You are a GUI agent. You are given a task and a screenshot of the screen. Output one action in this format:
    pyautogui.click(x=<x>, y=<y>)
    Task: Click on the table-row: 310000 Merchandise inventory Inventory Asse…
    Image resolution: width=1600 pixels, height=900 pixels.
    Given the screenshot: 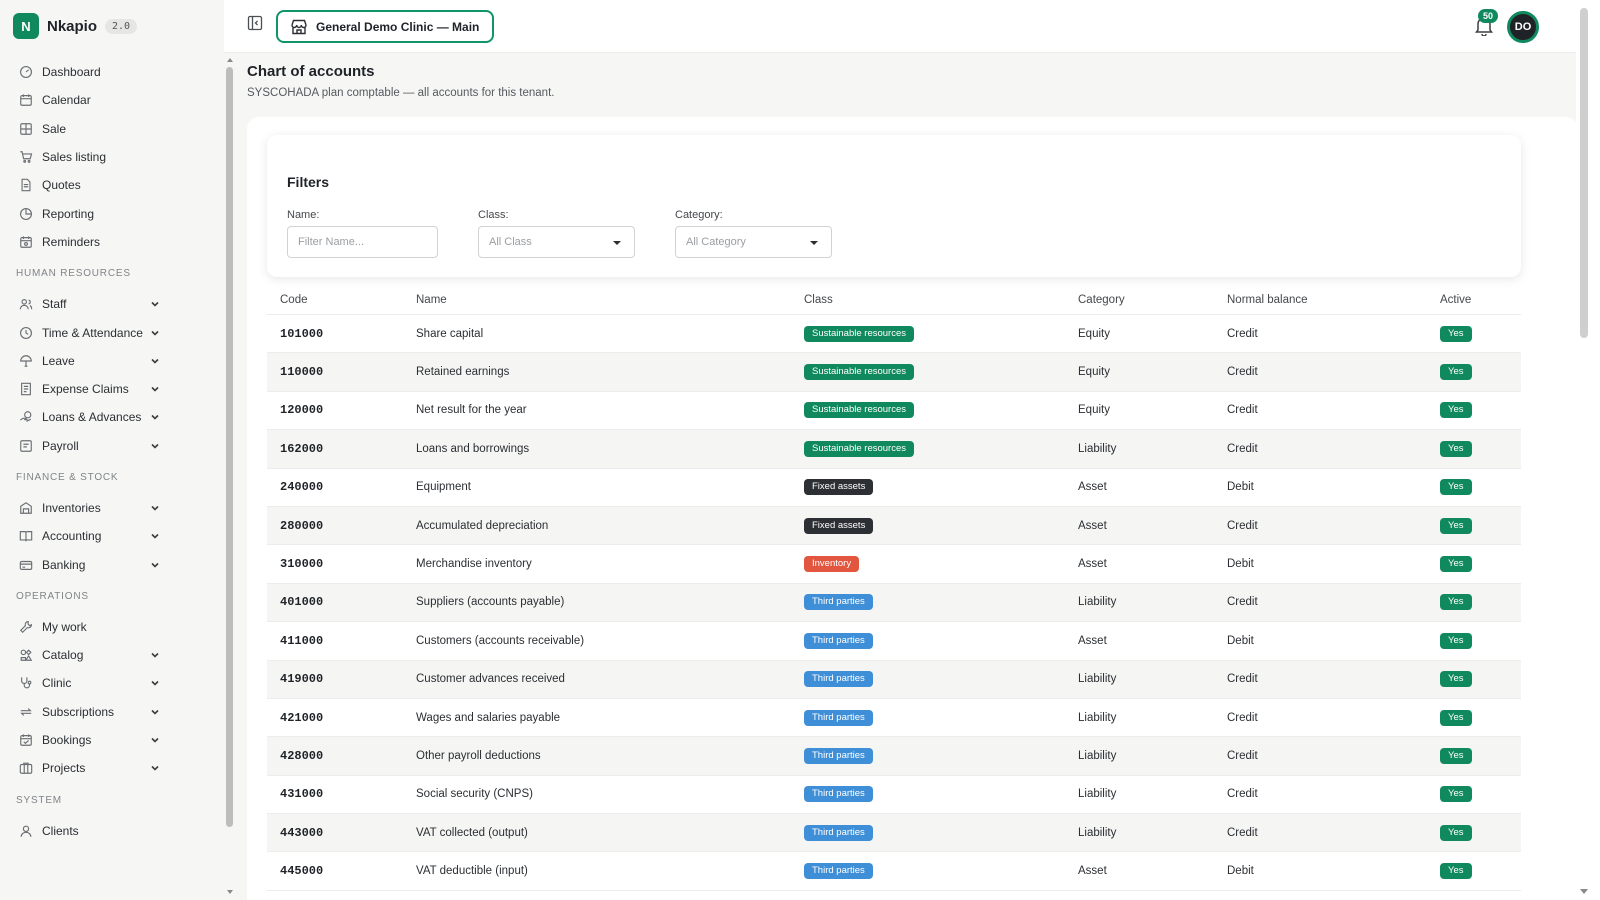 What is the action you would take?
    pyautogui.click(x=894, y=564)
    